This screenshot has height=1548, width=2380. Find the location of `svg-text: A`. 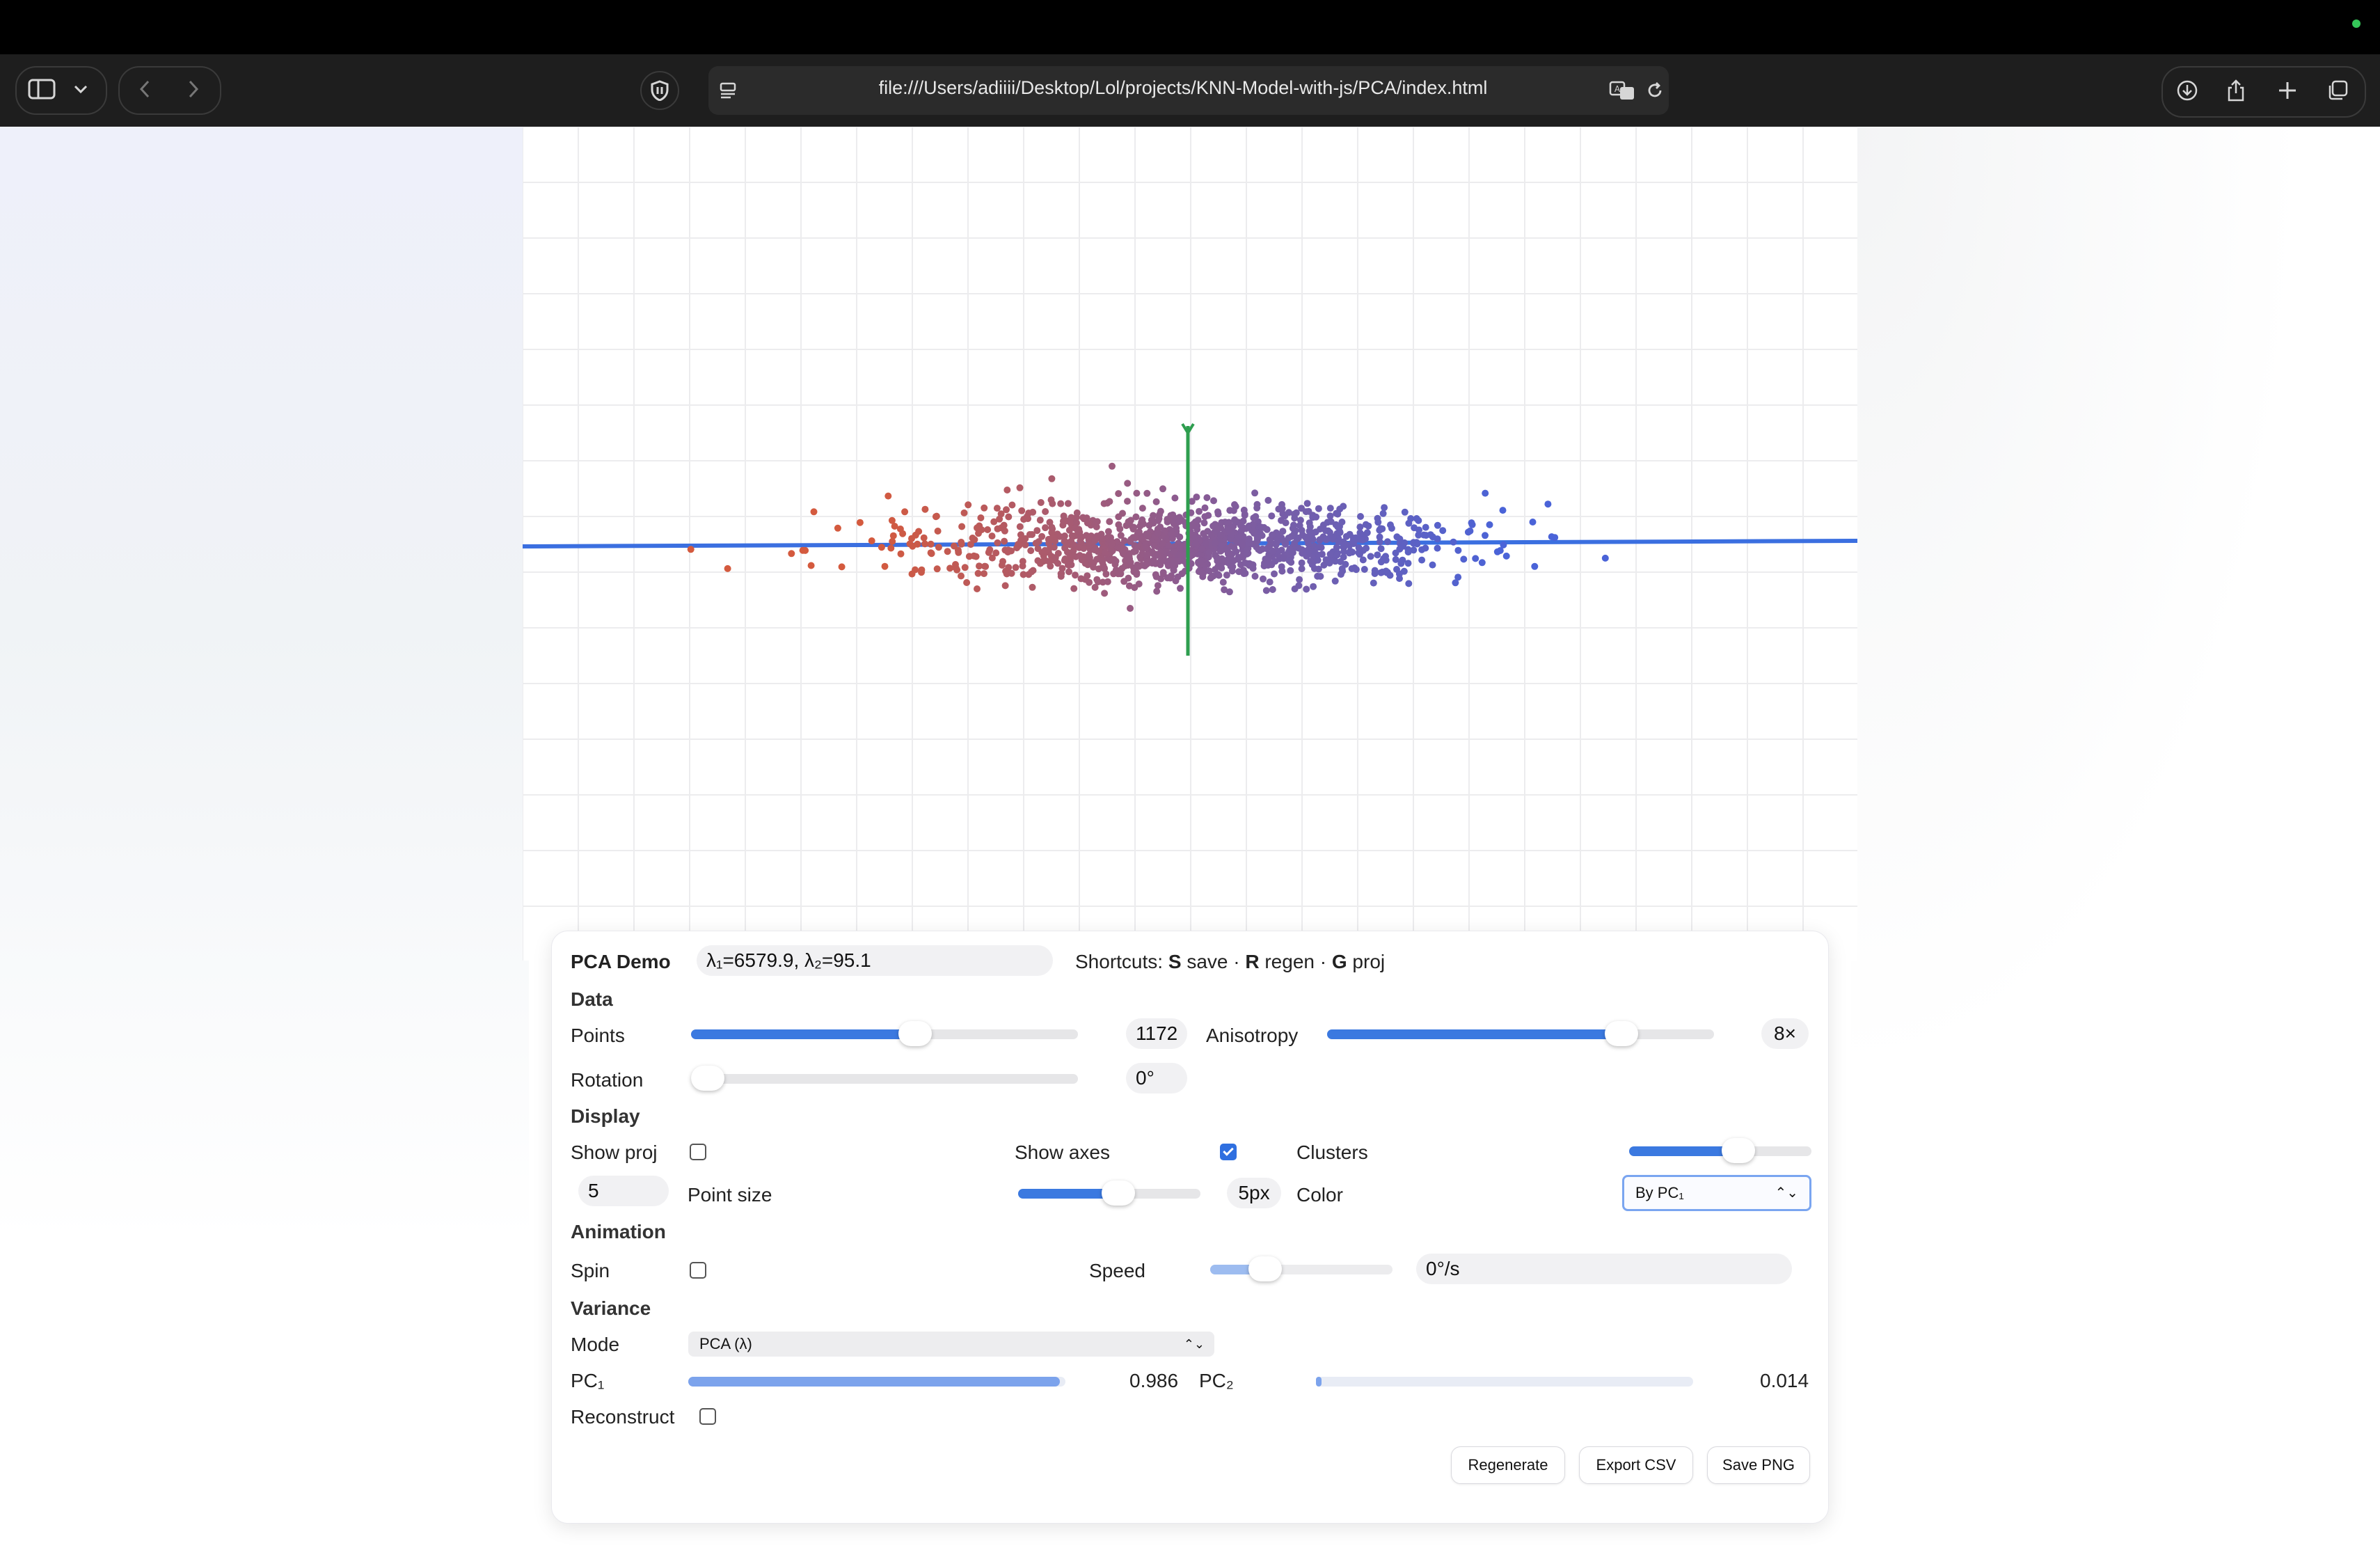

svg-text: A is located at coordinates (1618, 89).